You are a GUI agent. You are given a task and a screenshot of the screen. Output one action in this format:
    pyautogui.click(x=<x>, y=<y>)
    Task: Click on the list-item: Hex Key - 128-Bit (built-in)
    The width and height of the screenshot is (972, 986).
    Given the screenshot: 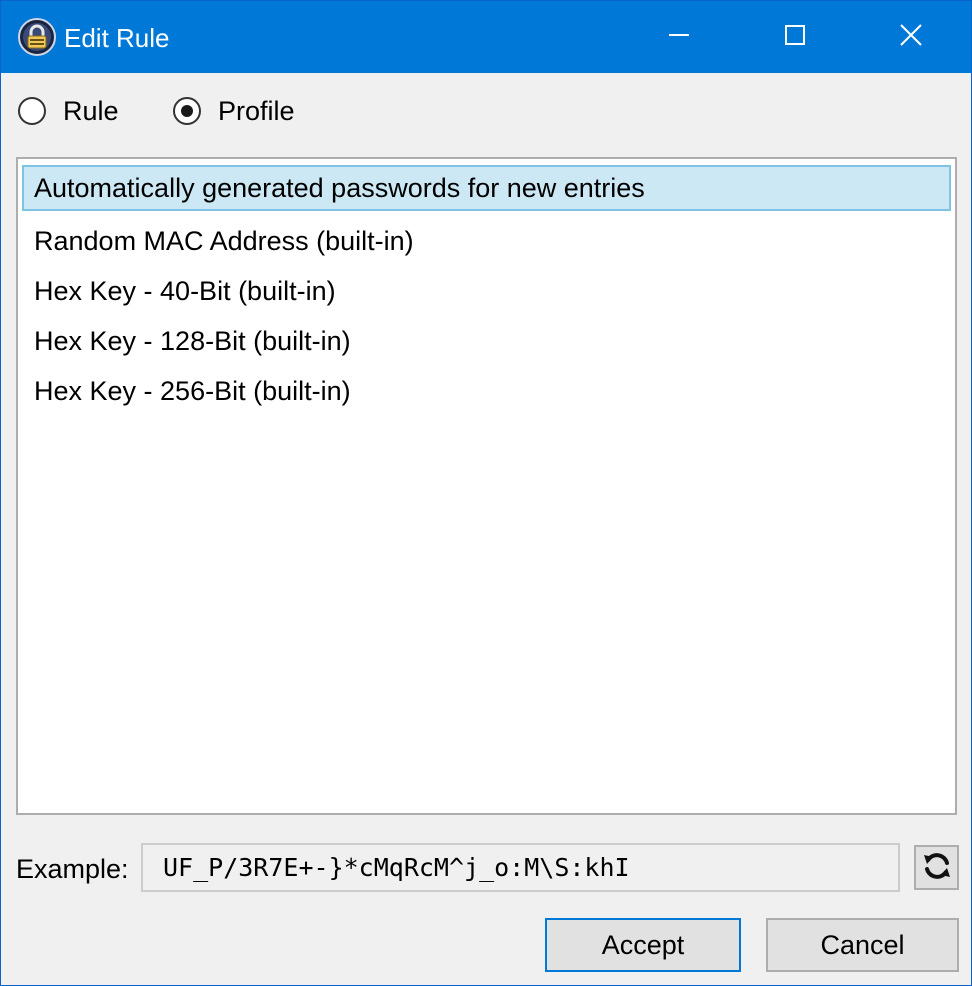 What is the action you would take?
    pyautogui.click(x=486, y=341)
    